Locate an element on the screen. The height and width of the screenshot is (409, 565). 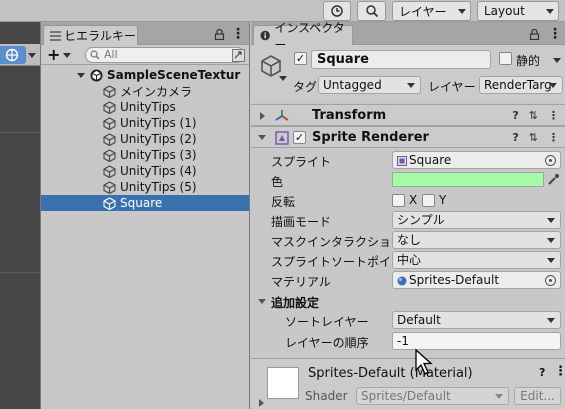
material-thumbnail is located at coordinates (283, 383).